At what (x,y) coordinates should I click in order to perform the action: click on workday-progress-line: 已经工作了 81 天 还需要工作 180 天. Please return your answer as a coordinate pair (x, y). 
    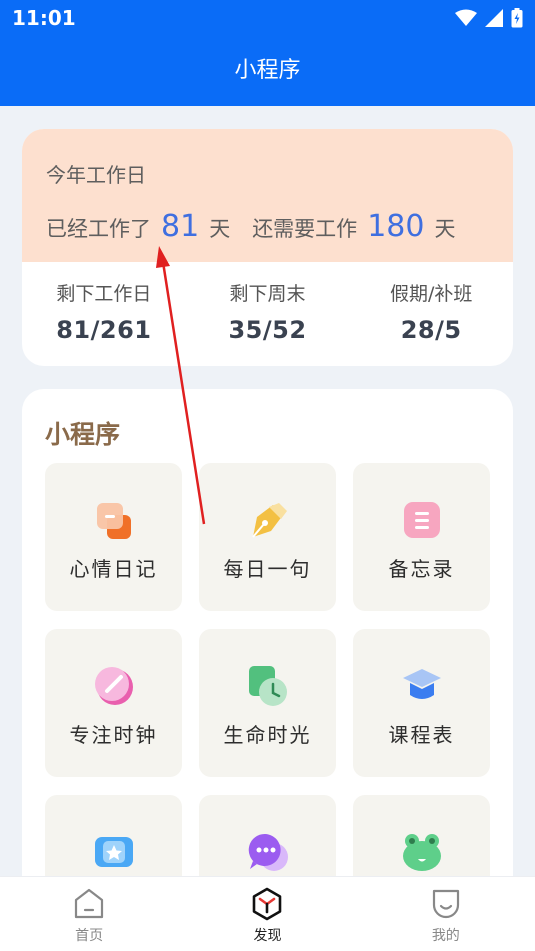
    Looking at the image, I should click on (250, 226).